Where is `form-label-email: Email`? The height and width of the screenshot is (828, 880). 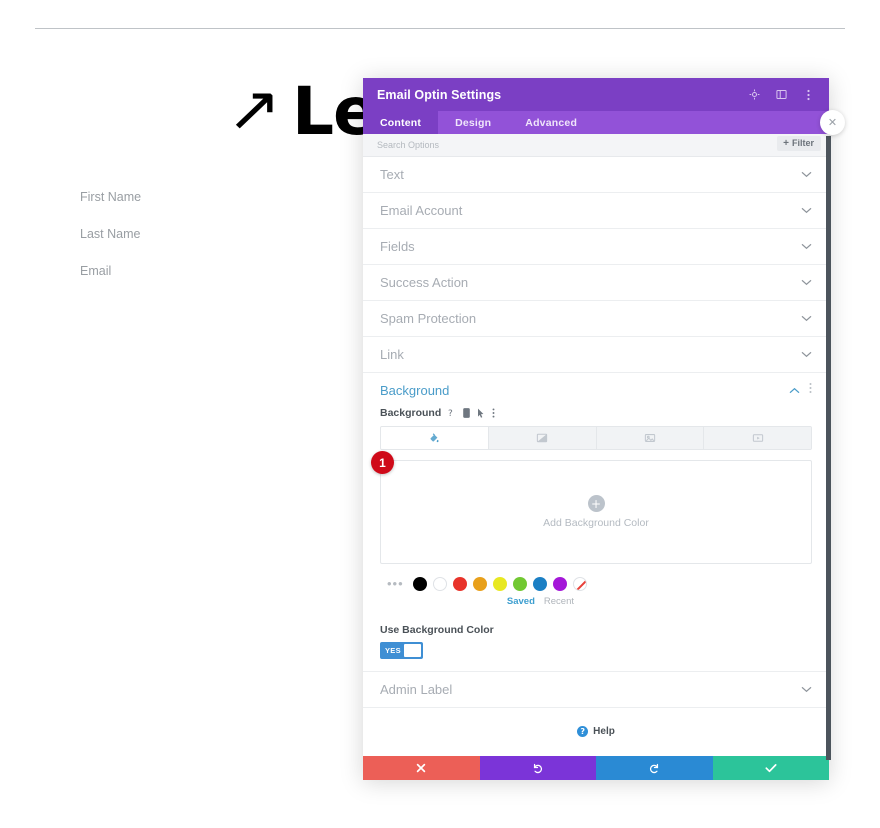 form-label-email: Email is located at coordinates (96, 271).